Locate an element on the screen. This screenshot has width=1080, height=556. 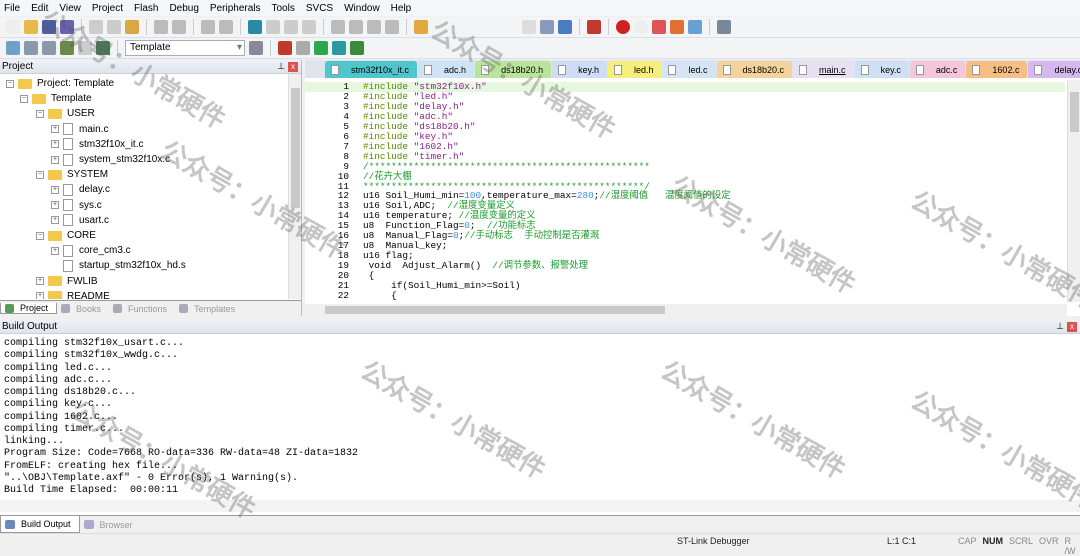
menu-help: Help is located at coordinates (401, 8).